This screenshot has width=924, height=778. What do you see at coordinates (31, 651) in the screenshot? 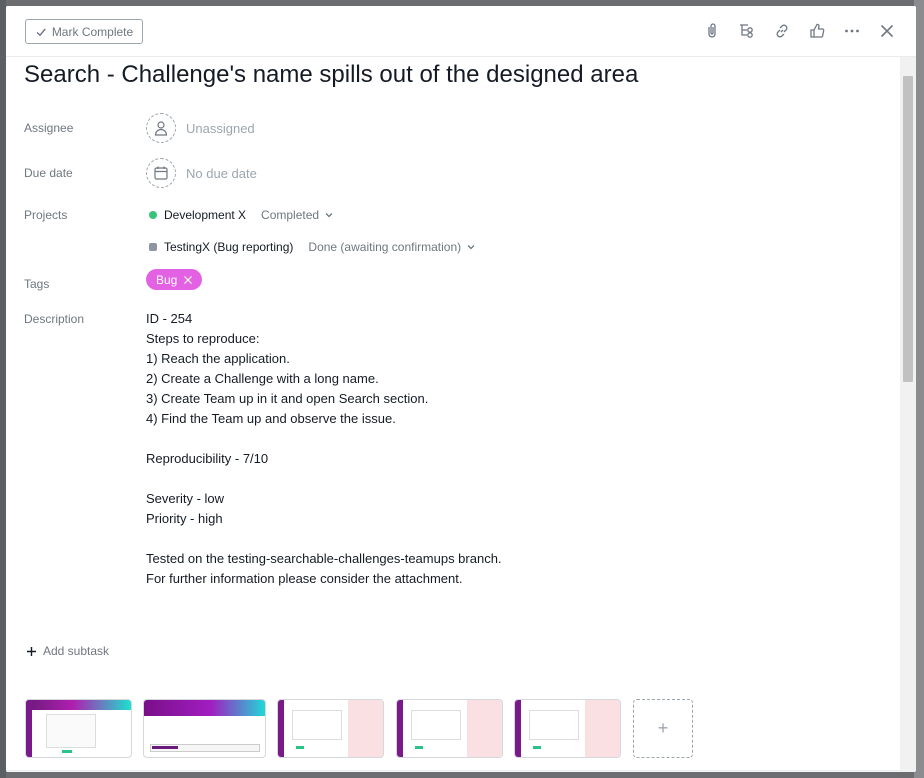
I see `plus-icon` at bounding box center [31, 651].